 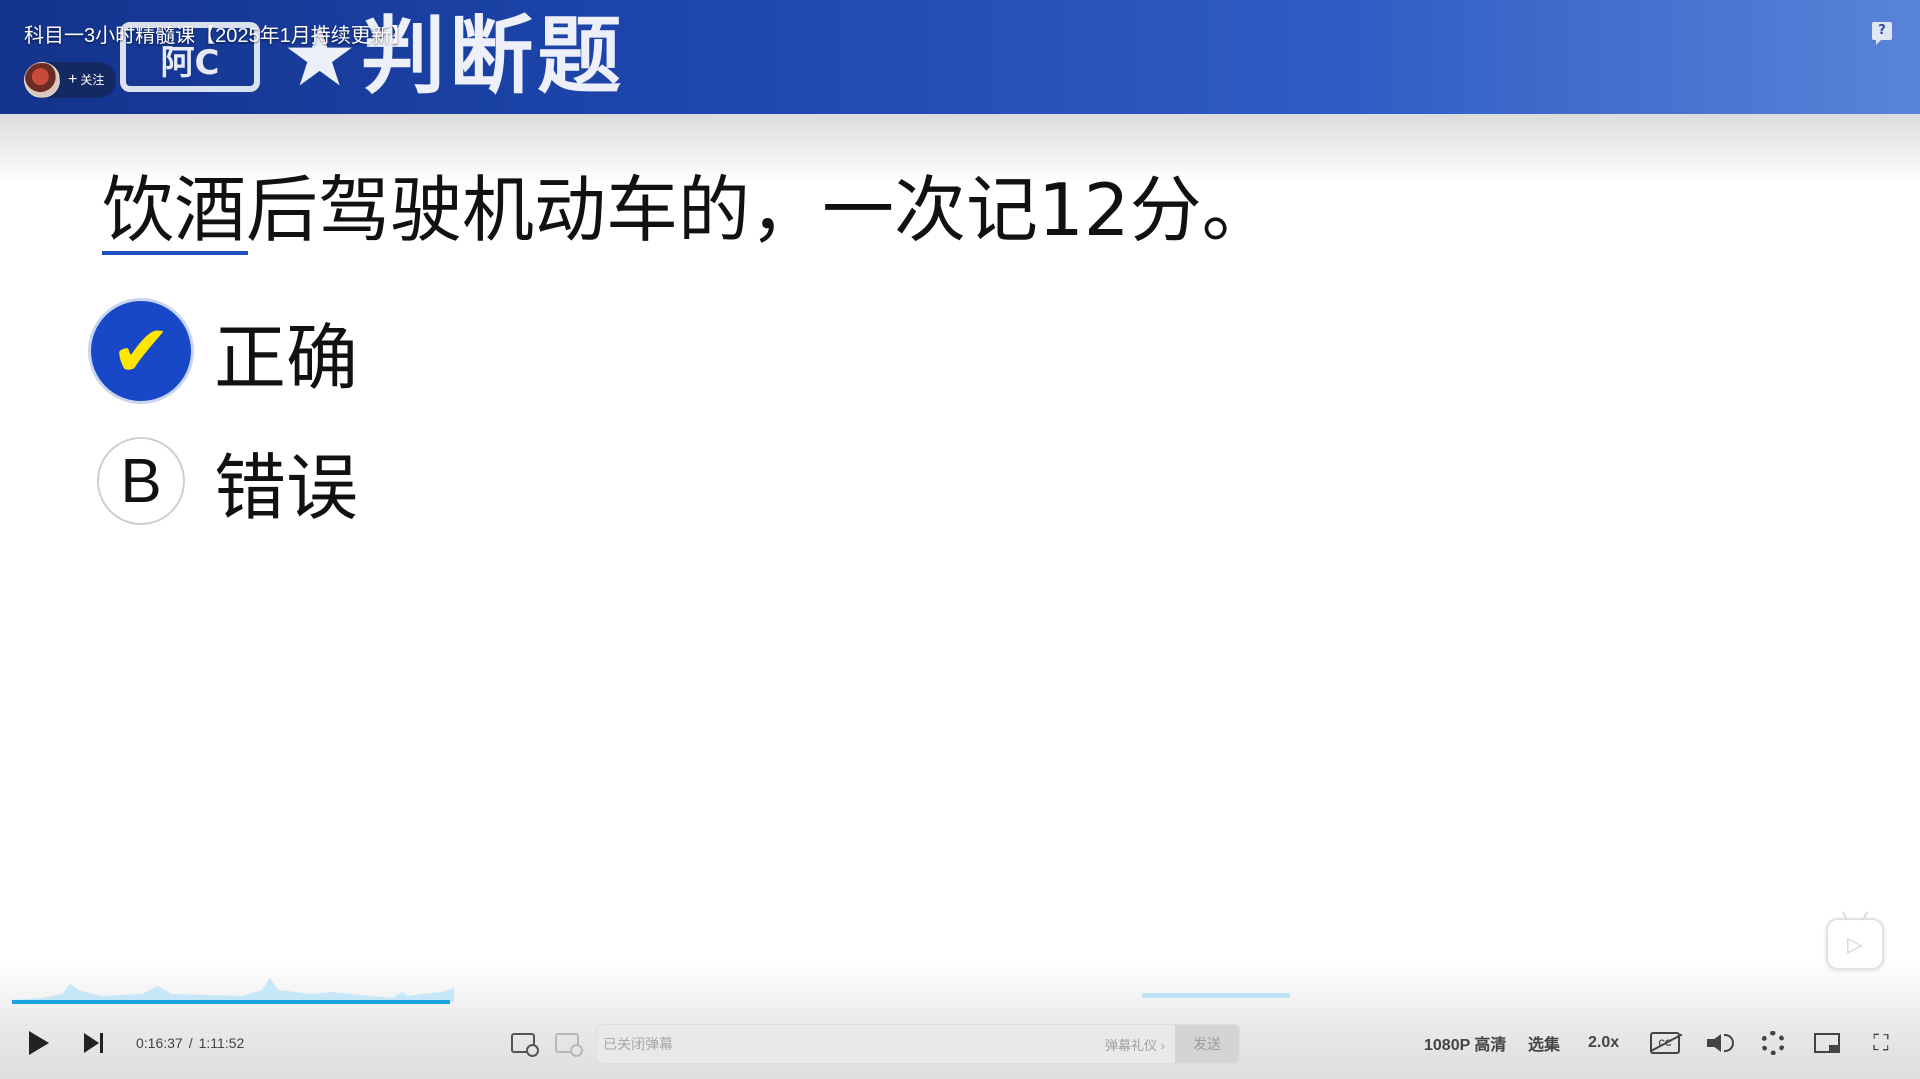 What do you see at coordinates (1773, 1043) in the screenshot?
I see `gear-icon` at bounding box center [1773, 1043].